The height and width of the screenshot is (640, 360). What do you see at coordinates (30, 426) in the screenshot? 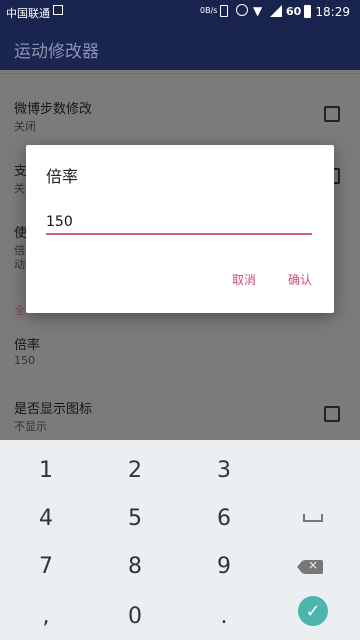
I see `list-item-subtitle: 不显示` at bounding box center [30, 426].